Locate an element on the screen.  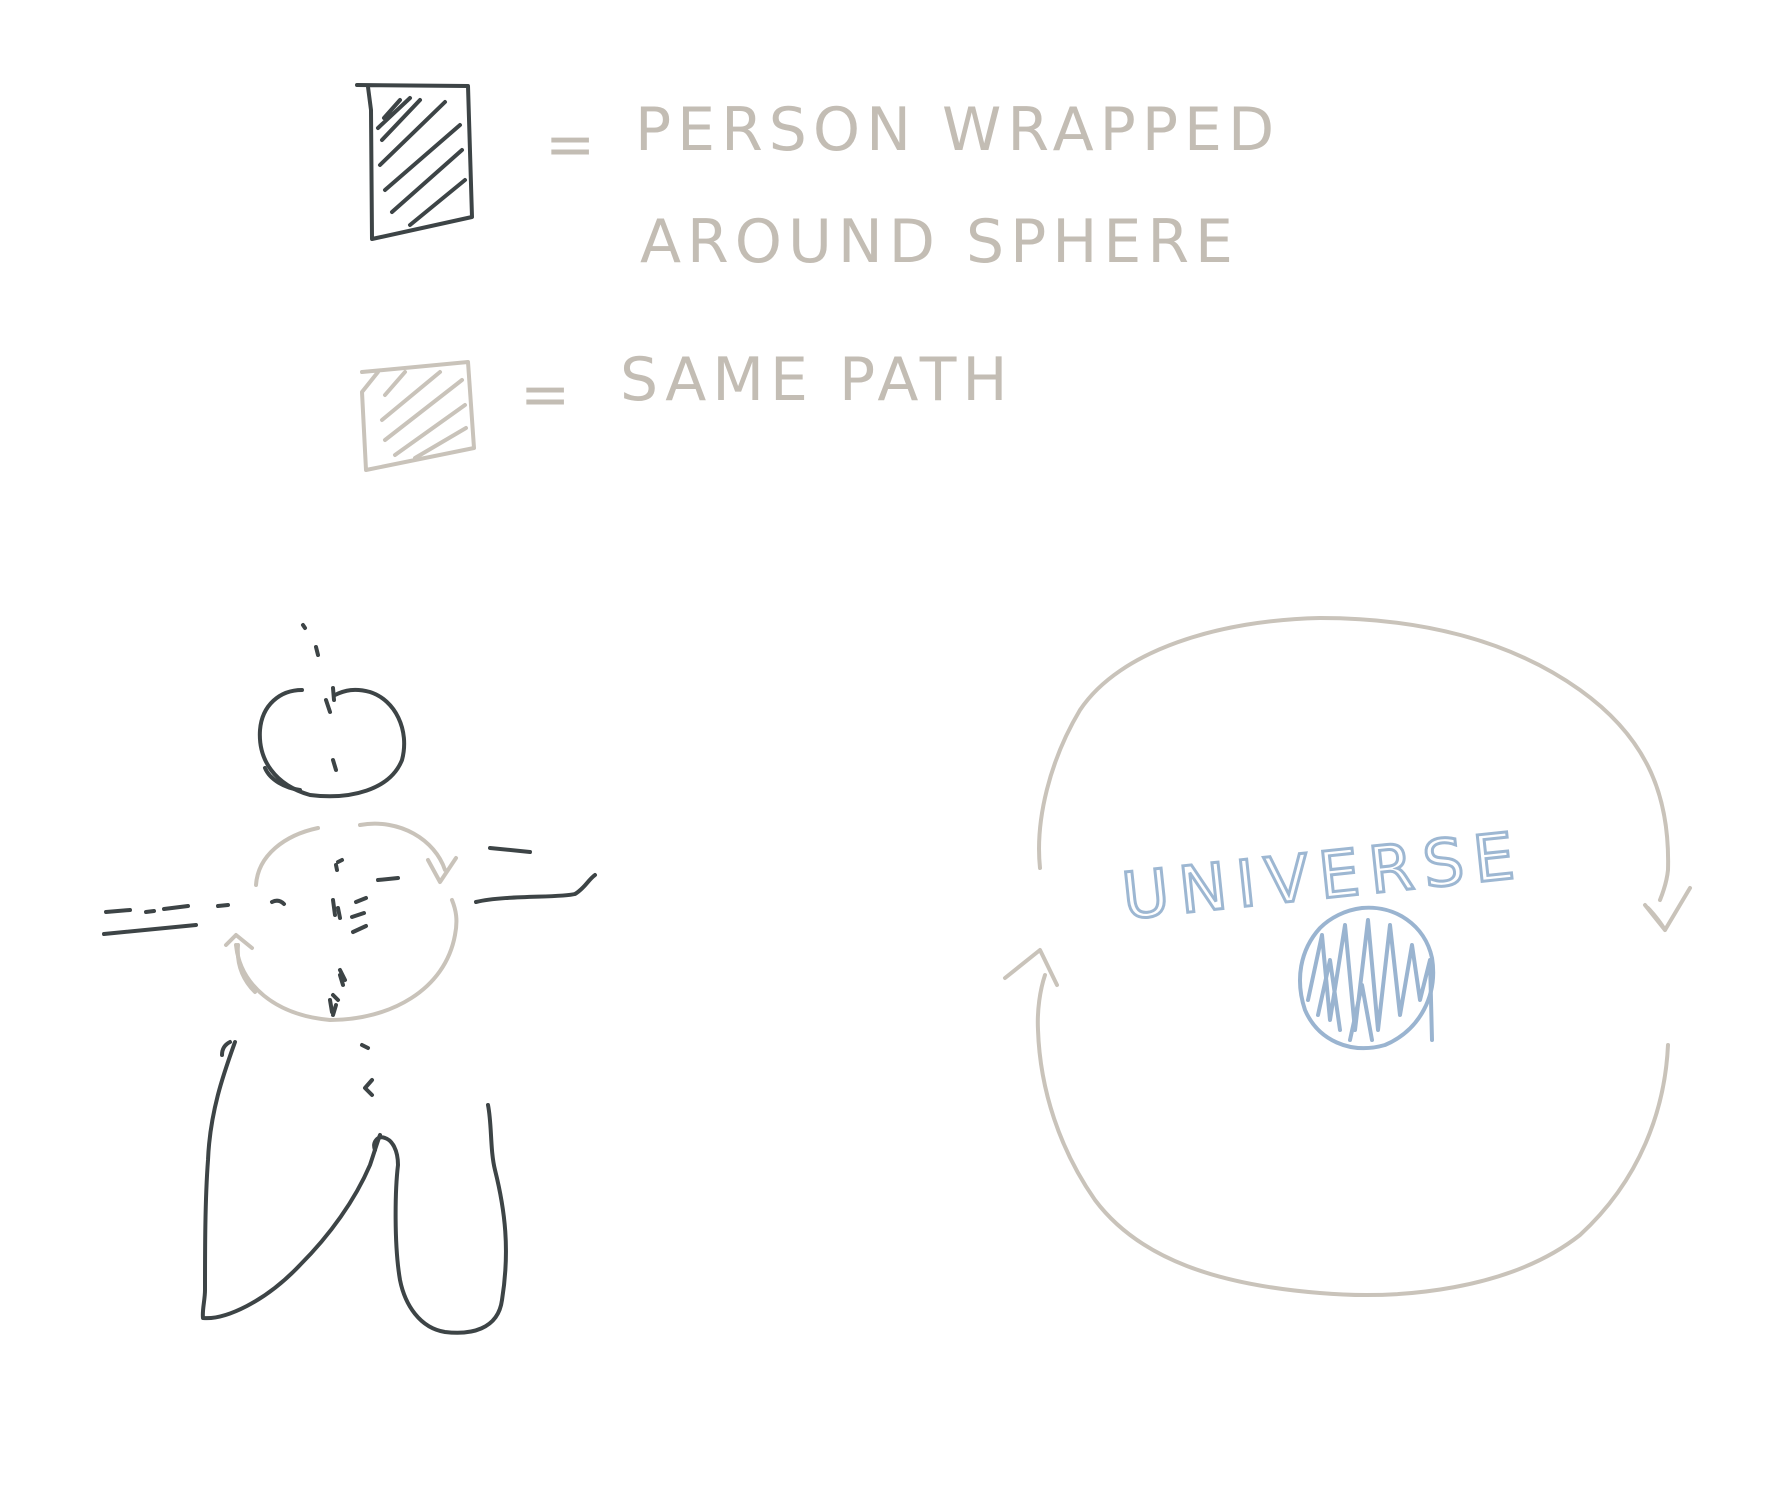
legend-label-line2: AROUND SPHERE is located at coordinates (939, 242).